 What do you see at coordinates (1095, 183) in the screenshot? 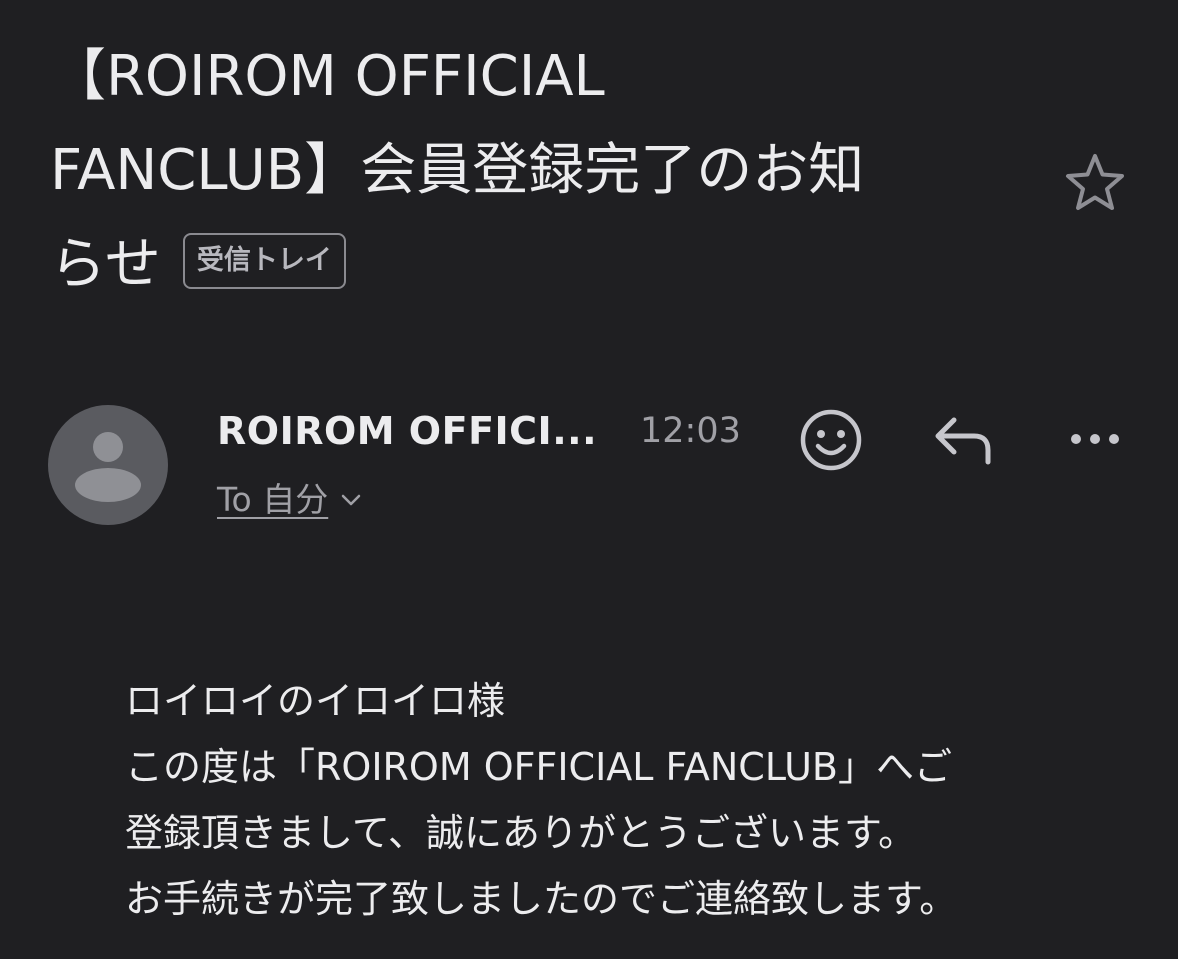
I see `star-icon` at bounding box center [1095, 183].